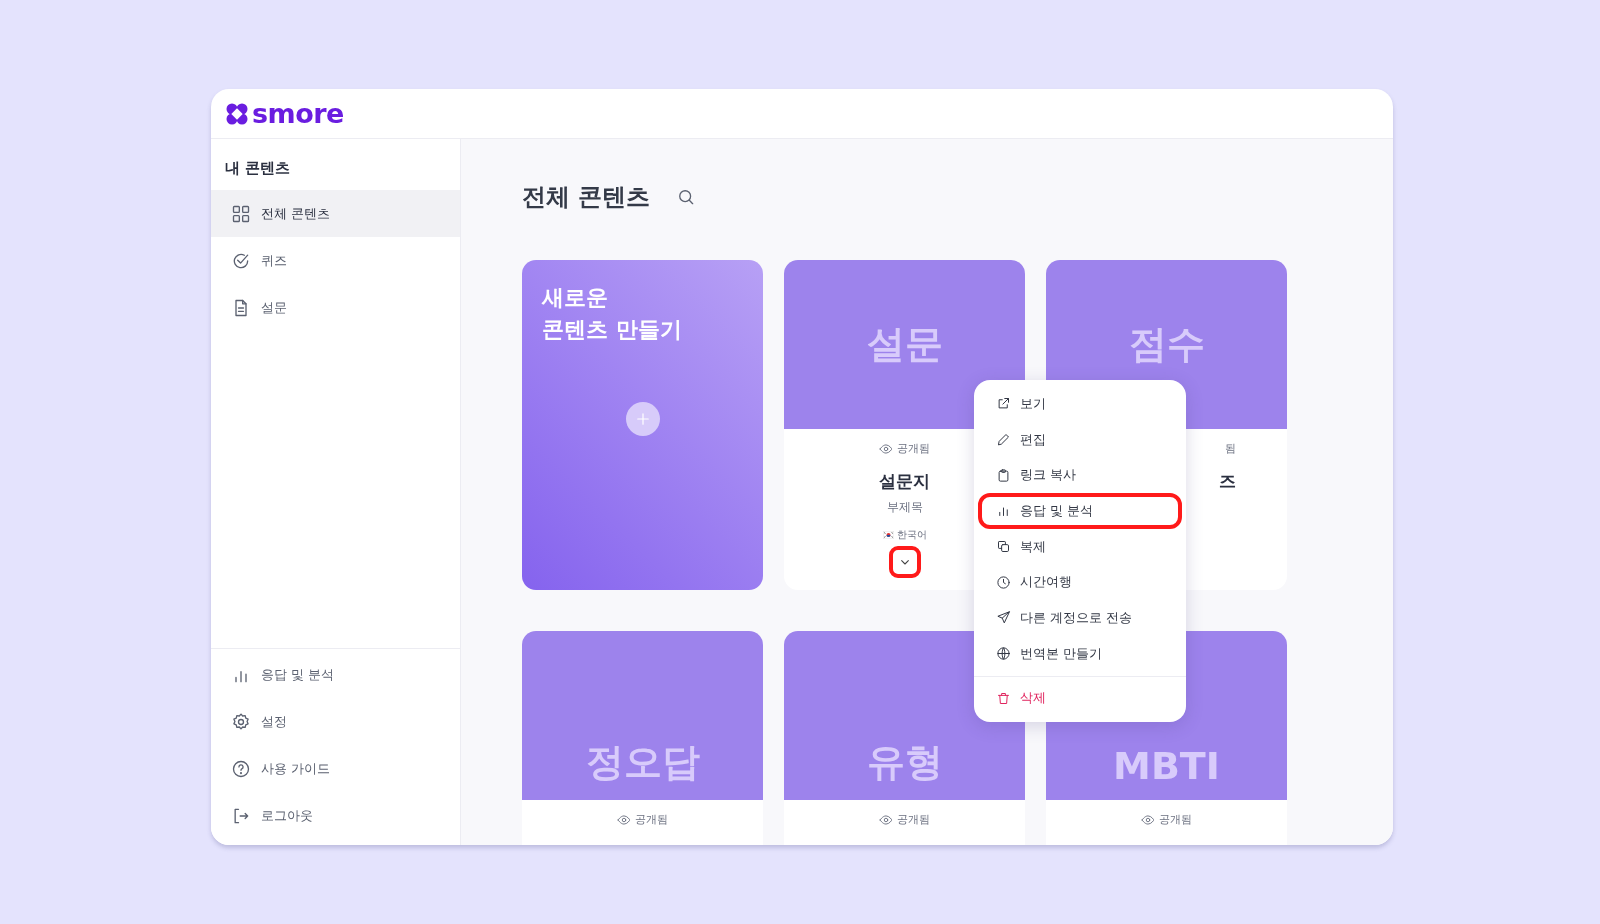 The width and height of the screenshot is (1600, 924). What do you see at coordinates (1166, 344) in the screenshot?
I see `cover-title: 점수` at bounding box center [1166, 344].